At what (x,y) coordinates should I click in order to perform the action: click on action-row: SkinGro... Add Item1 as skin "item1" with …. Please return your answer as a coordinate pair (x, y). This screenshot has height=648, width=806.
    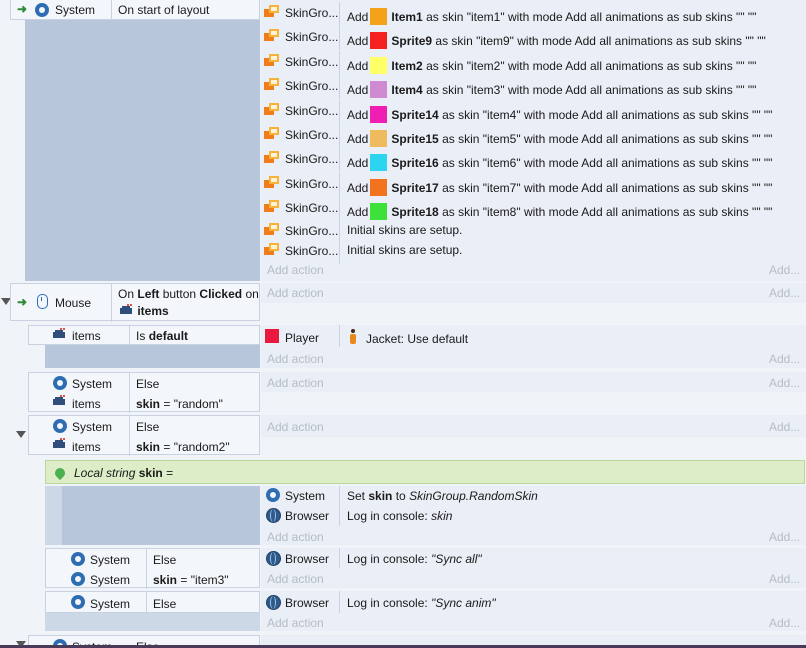
    Looking at the image, I should click on (533, 14).